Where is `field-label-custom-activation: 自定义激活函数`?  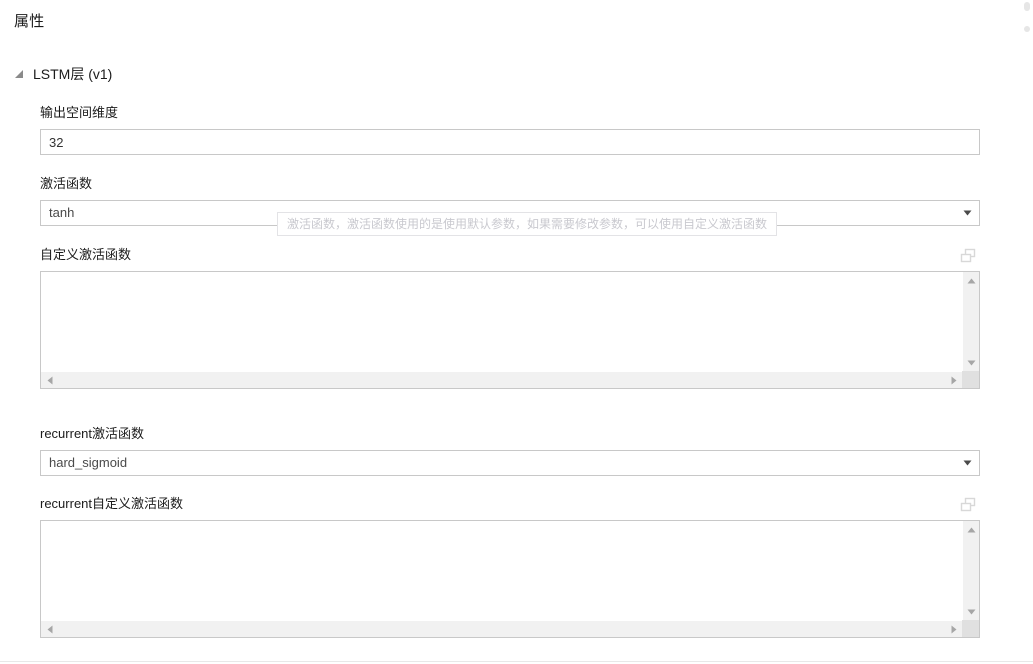 field-label-custom-activation: 自定义激活函数 is located at coordinates (86, 254).